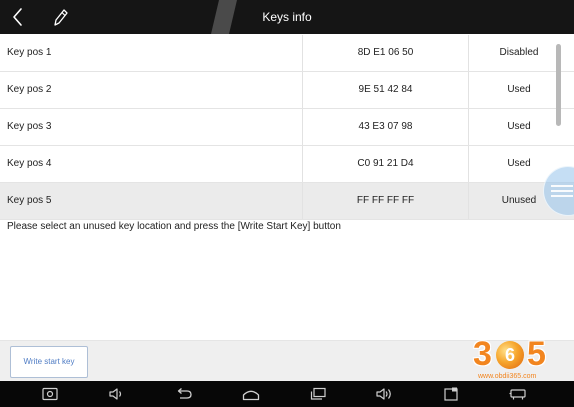 The image size is (574, 407). I want to click on screenshot-icon, so click(50, 394).